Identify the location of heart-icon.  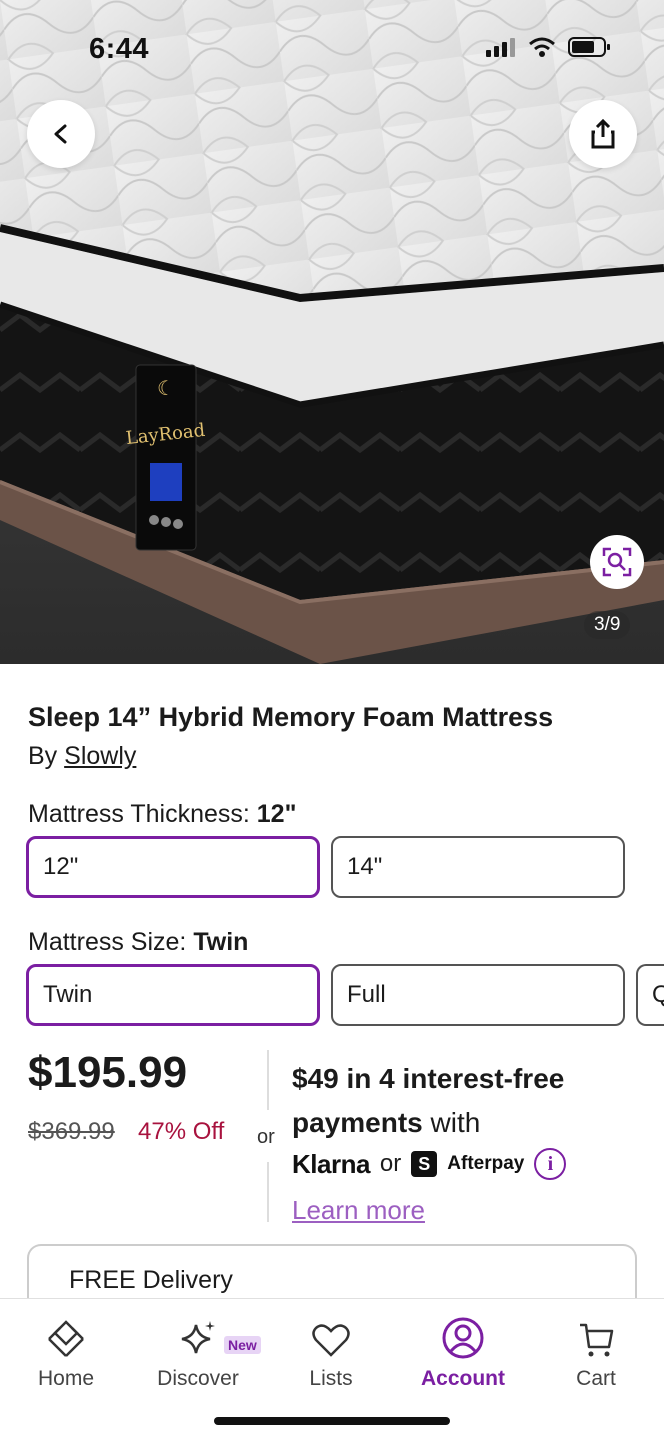
(331, 1340).